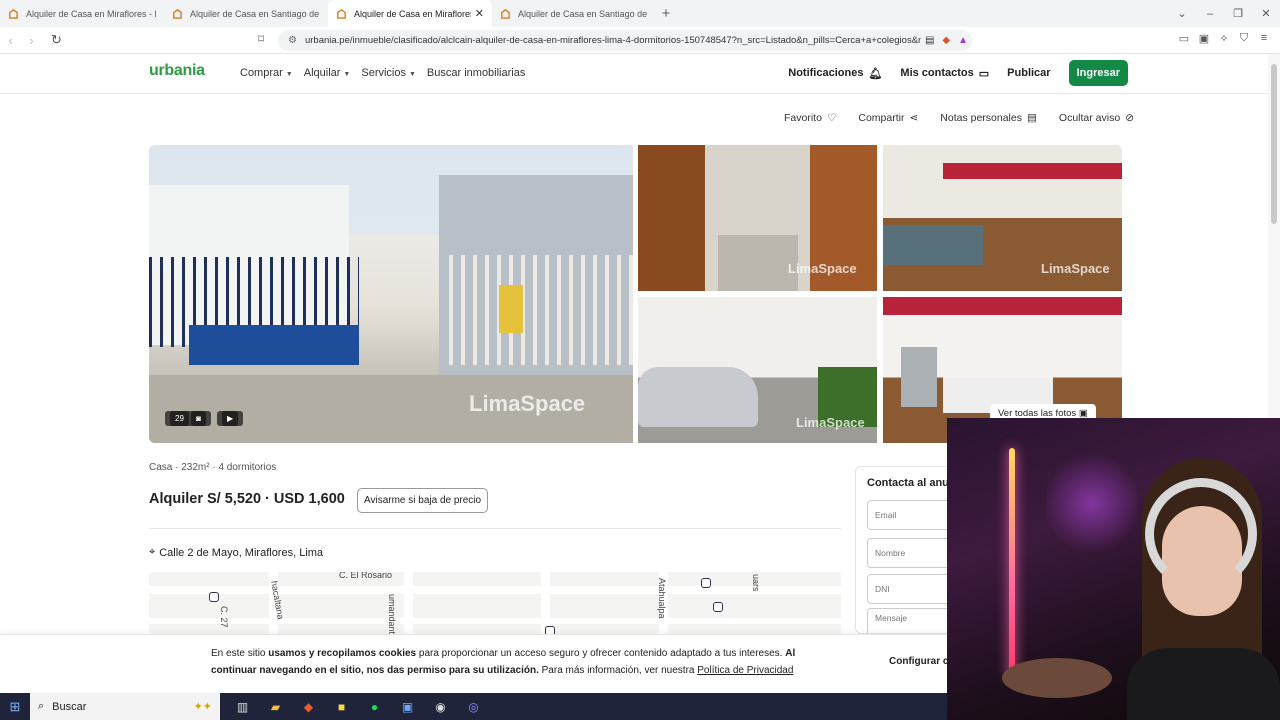 Image resolution: width=1280 pixels, height=720 pixels. Describe the element at coordinates (745, 670) in the screenshot. I see `privacy-policy-link: Política de Privacidad` at that location.